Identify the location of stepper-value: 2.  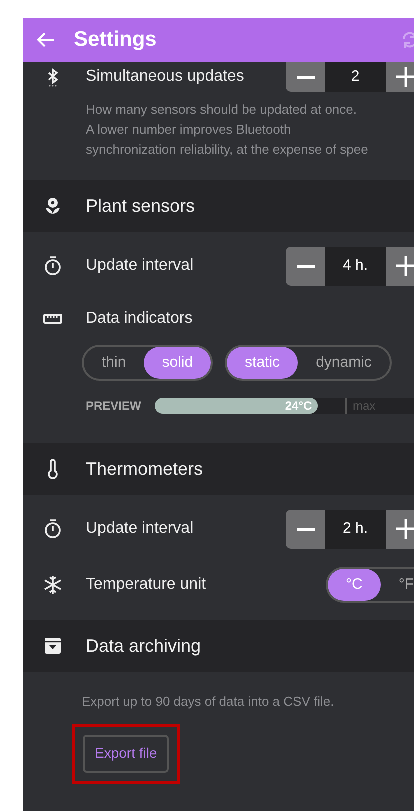
(355, 77).